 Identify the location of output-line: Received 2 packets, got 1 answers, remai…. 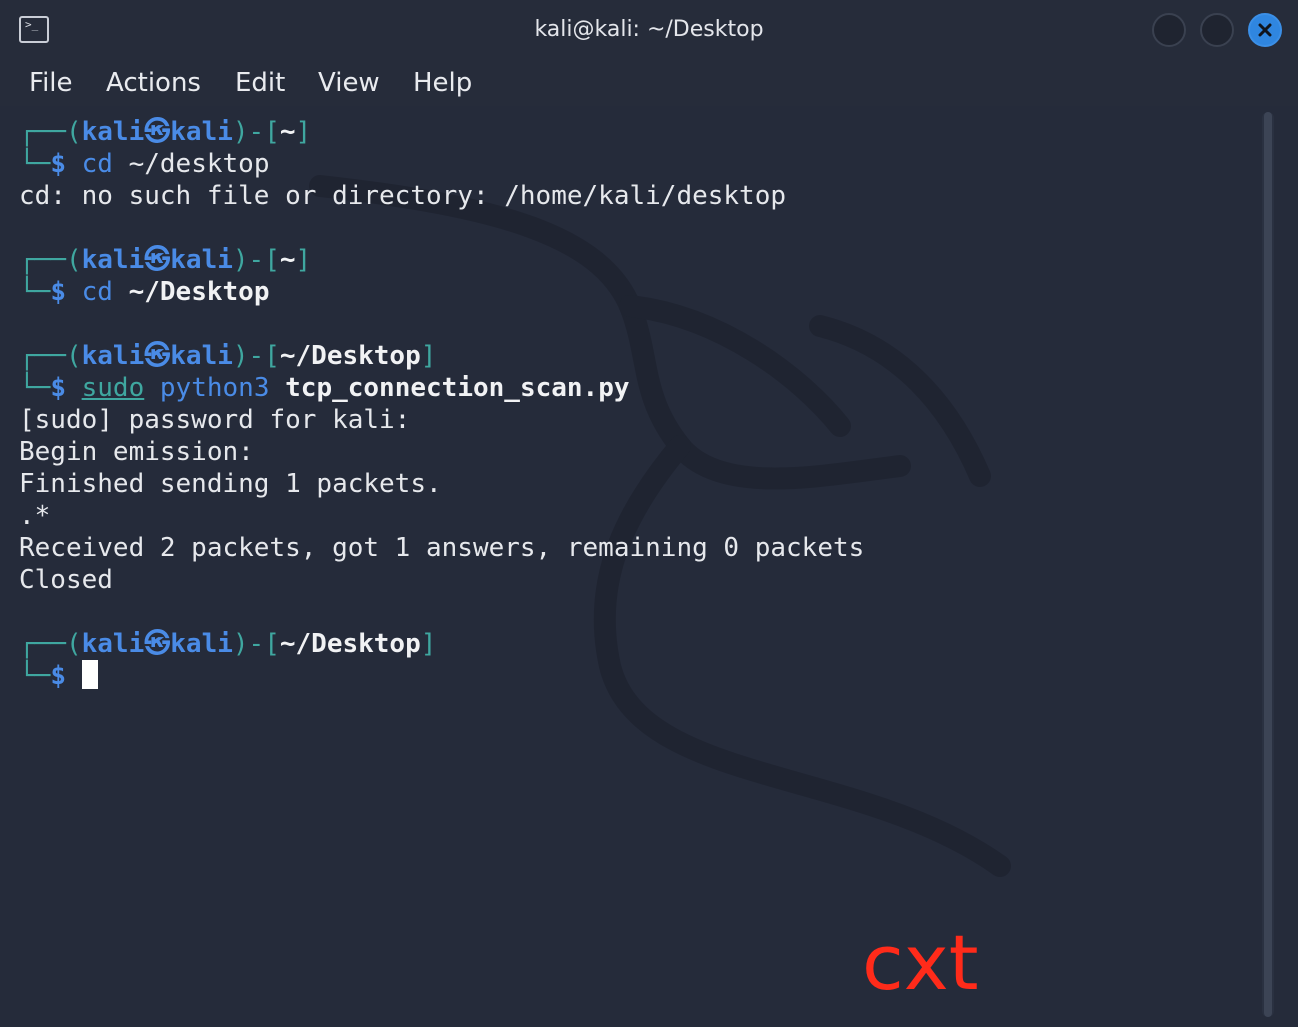
(442, 548).